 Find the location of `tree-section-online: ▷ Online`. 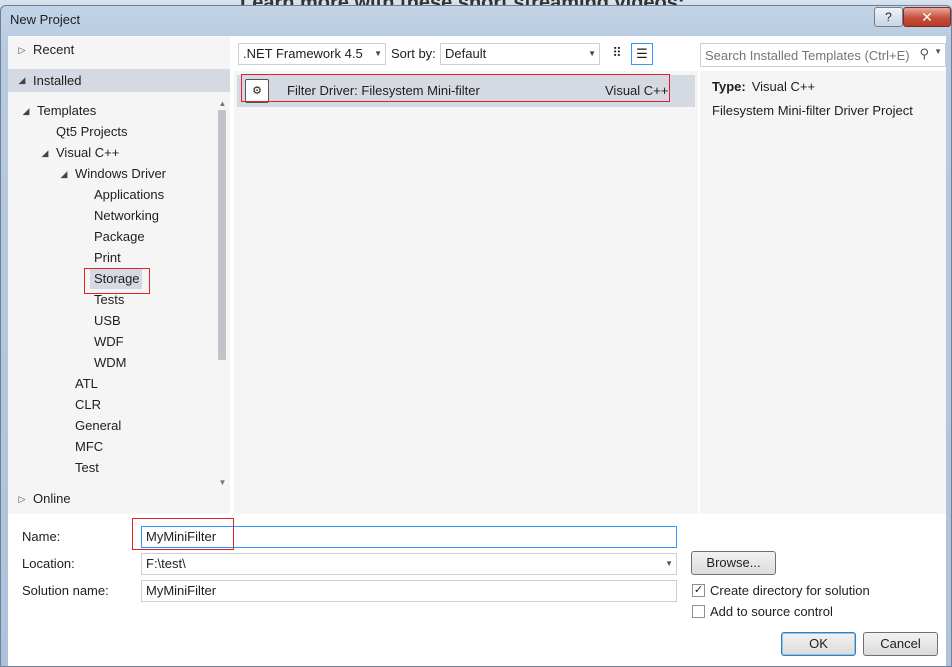

tree-section-online: ▷ Online is located at coordinates (119, 499).